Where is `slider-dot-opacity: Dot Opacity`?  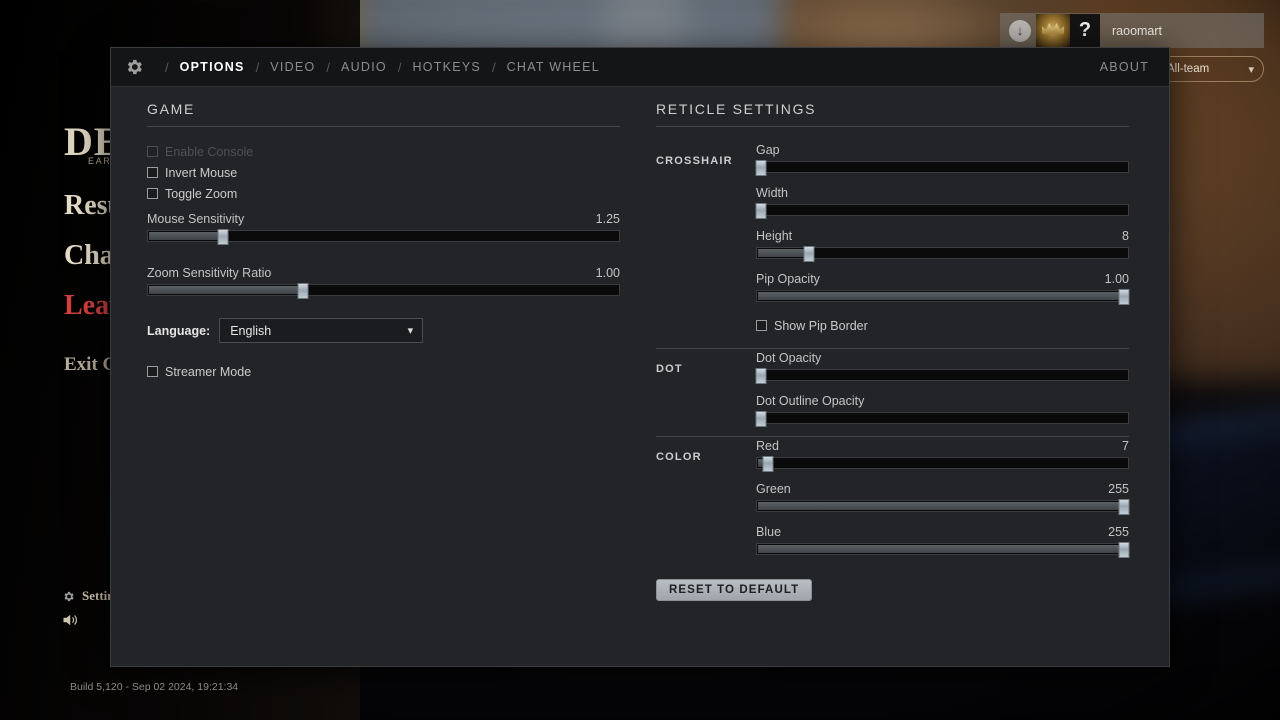
slider-dot-opacity: Dot Opacity is located at coordinates (942, 367).